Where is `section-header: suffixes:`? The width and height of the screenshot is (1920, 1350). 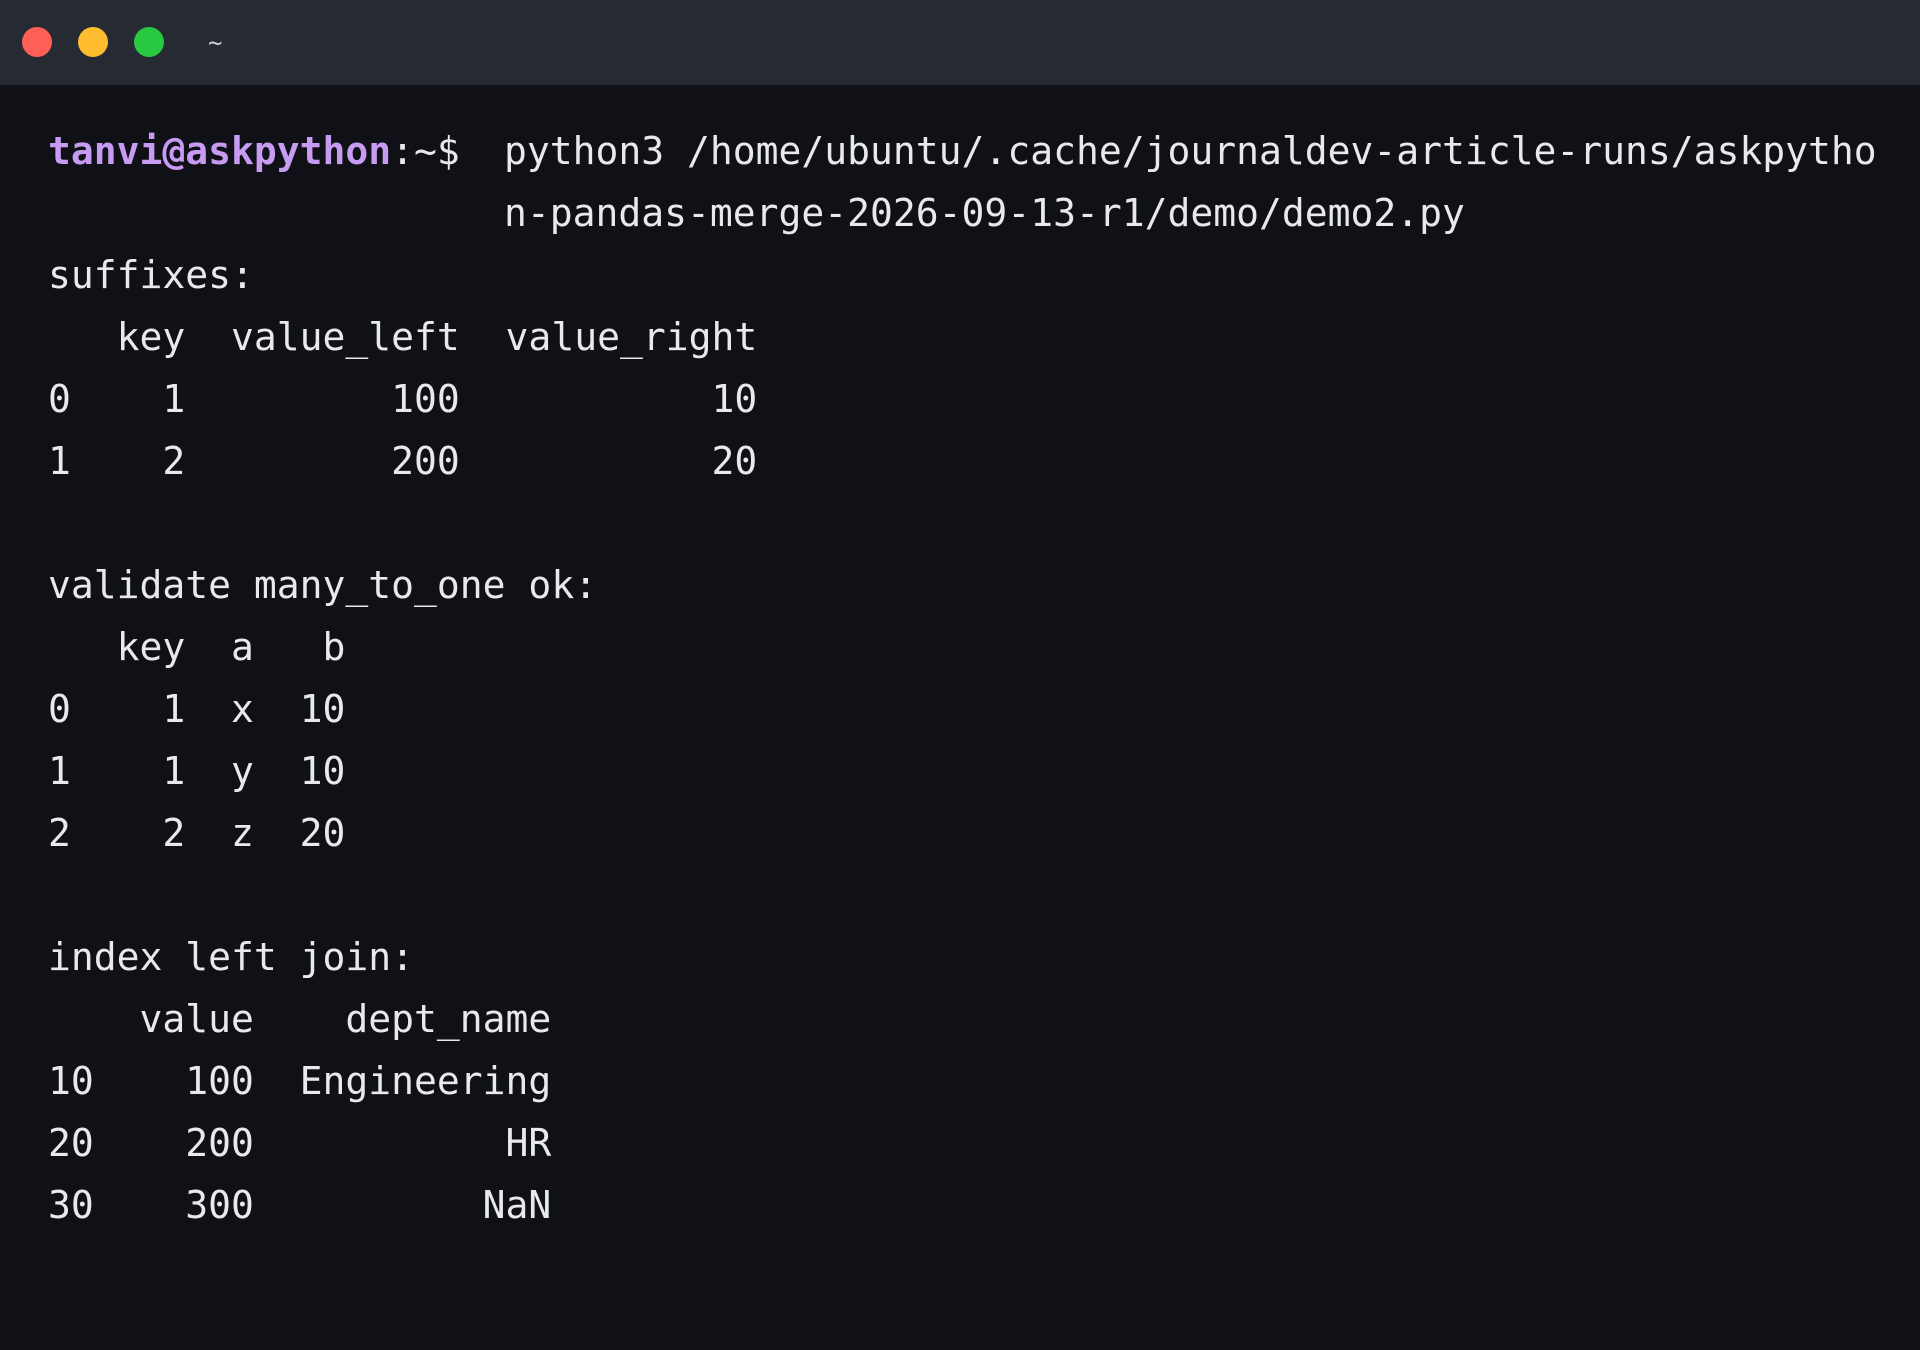 section-header: suffixes: is located at coordinates (151, 275).